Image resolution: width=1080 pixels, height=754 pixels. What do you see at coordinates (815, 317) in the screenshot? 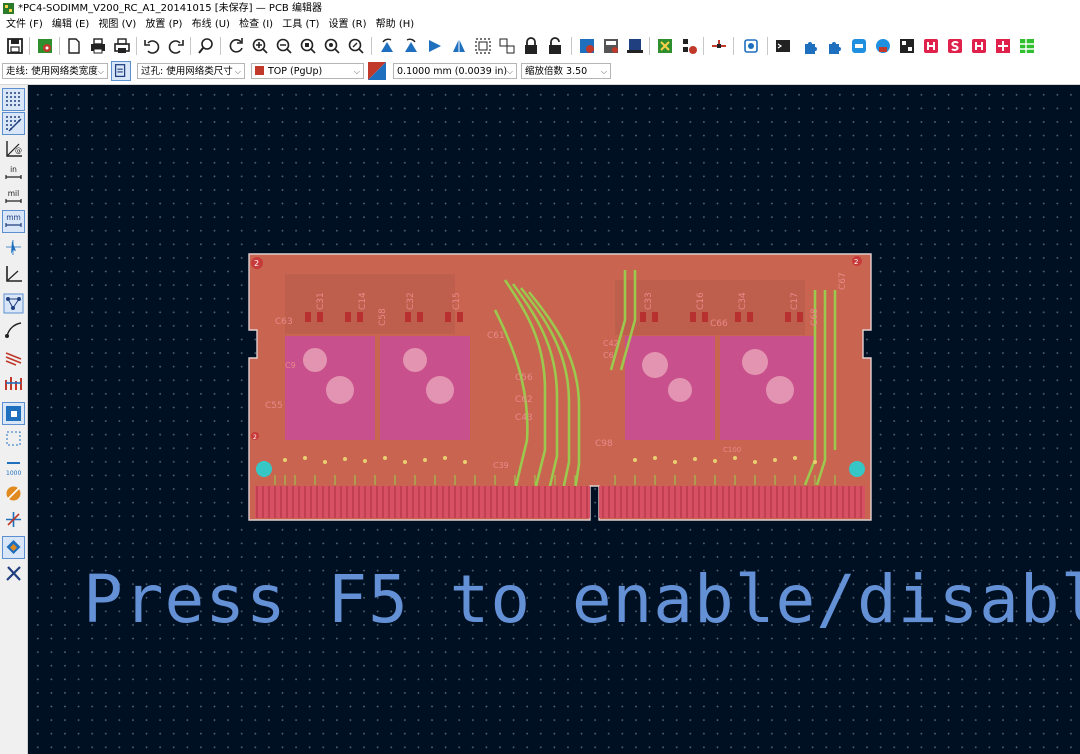
I see `silk-ref: C68` at bounding box center [815, 317].